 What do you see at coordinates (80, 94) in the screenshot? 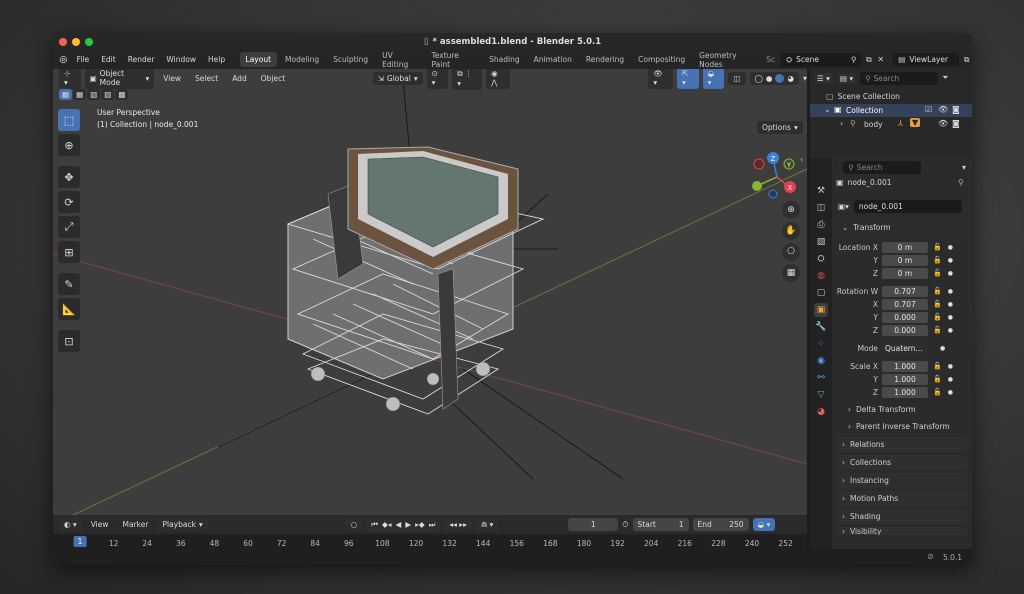
I see `select-extend-icon: ▦` at bounding box center [80, 94].